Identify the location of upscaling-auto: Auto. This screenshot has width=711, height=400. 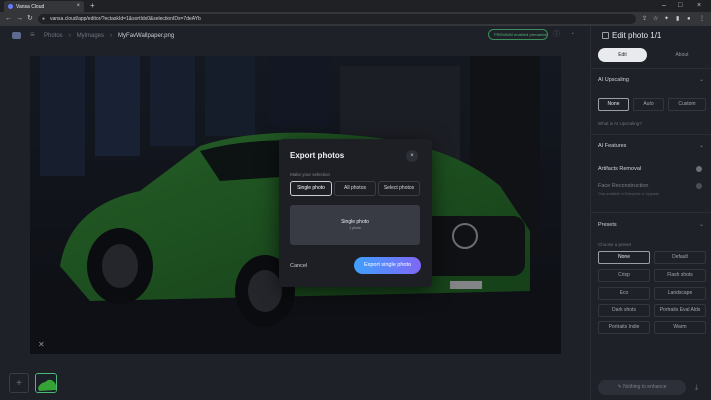
(648, 104).